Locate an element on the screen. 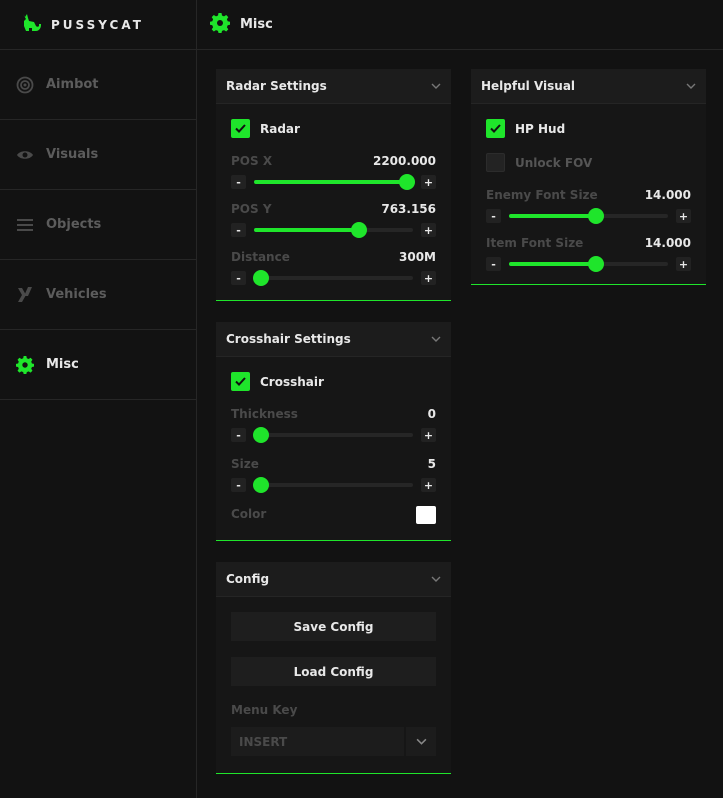  page-title: Misc is located at coordinates (256, 24).